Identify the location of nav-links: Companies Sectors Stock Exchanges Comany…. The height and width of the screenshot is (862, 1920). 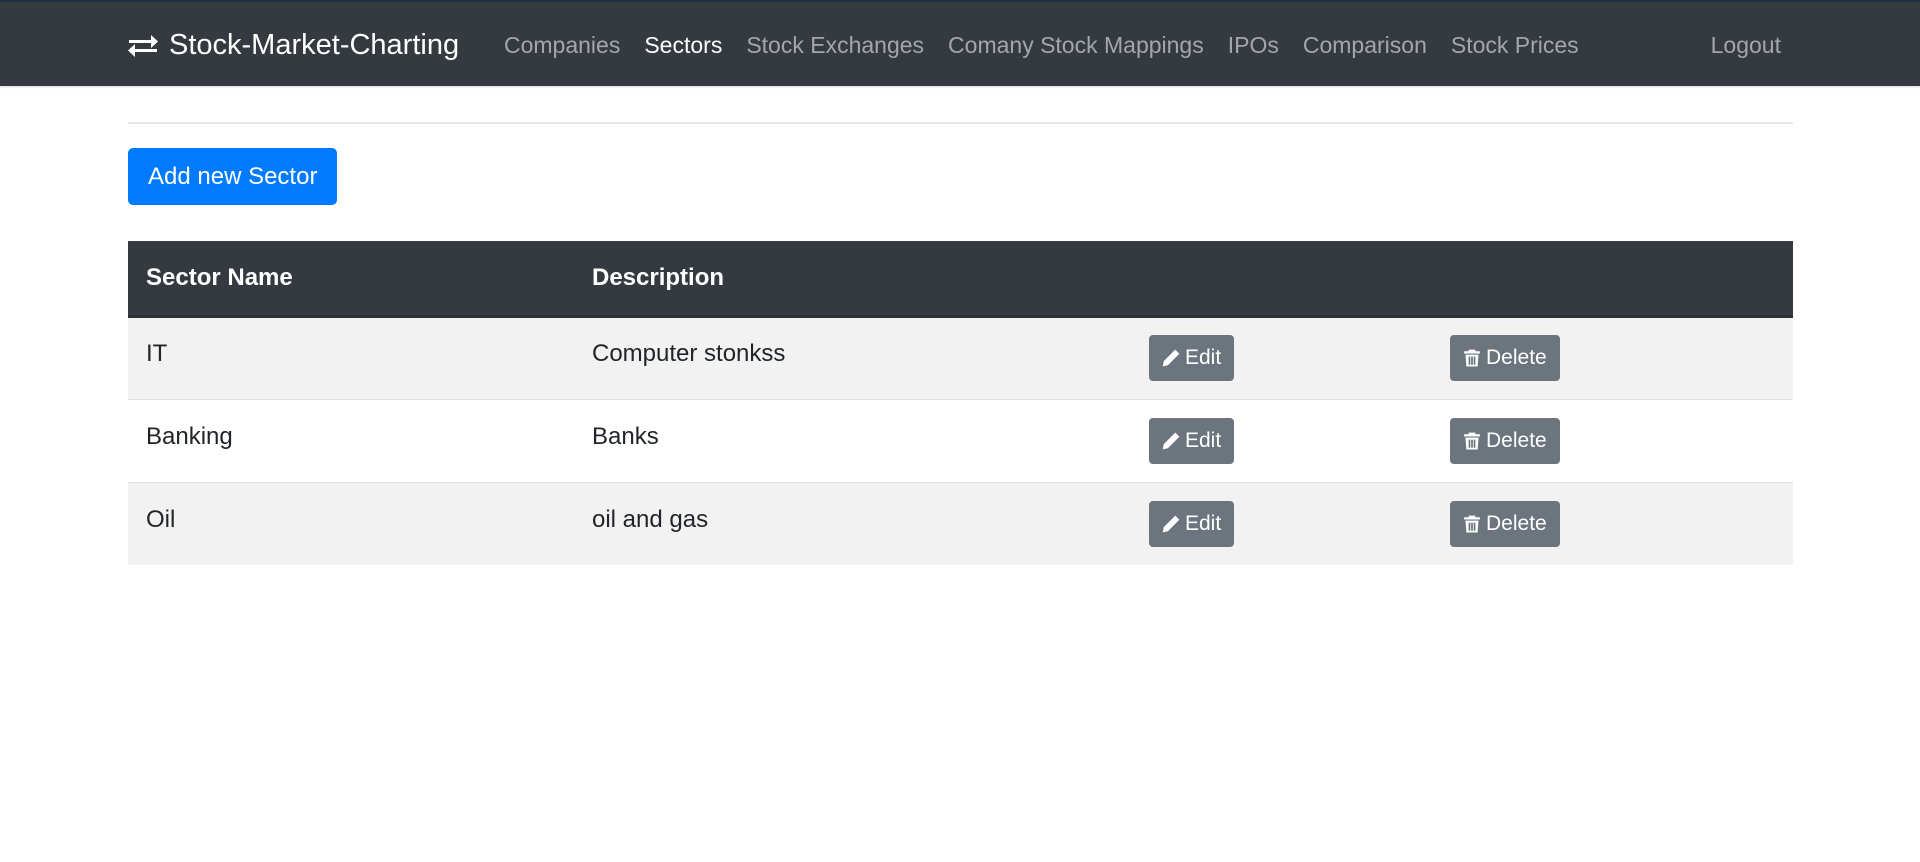
(1053, 45).